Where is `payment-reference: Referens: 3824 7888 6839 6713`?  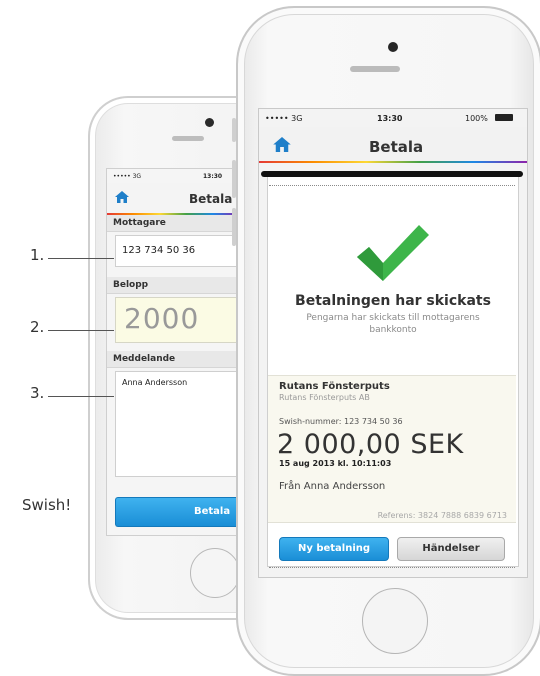 payment-reference: Referens: 3824 7888 6839 6713 is located at coordinates (442, 515).